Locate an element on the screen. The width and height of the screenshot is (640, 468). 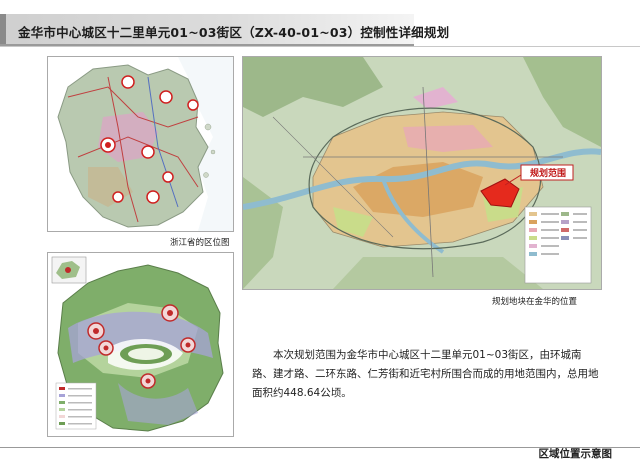
province-location-map is located at coordinates (140, 144).